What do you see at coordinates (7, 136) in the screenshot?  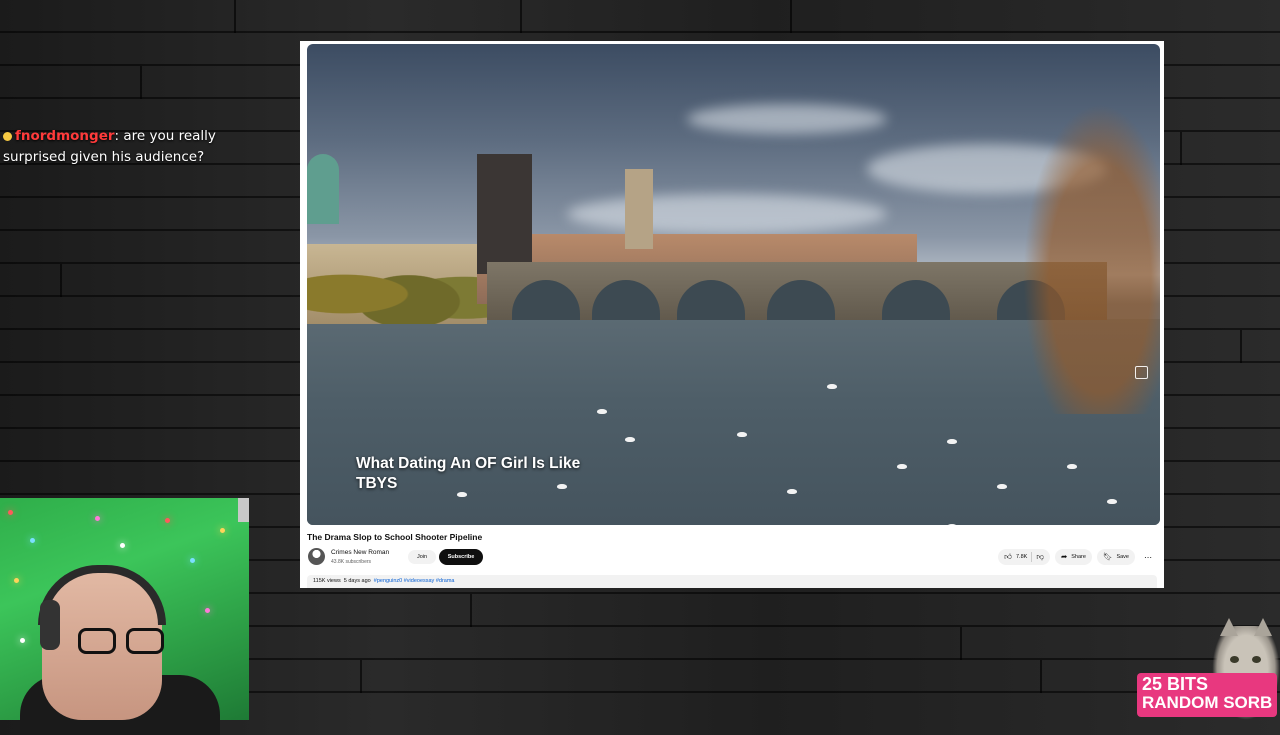 I see `chat-badge-icon` at bounding box center [7, 136].